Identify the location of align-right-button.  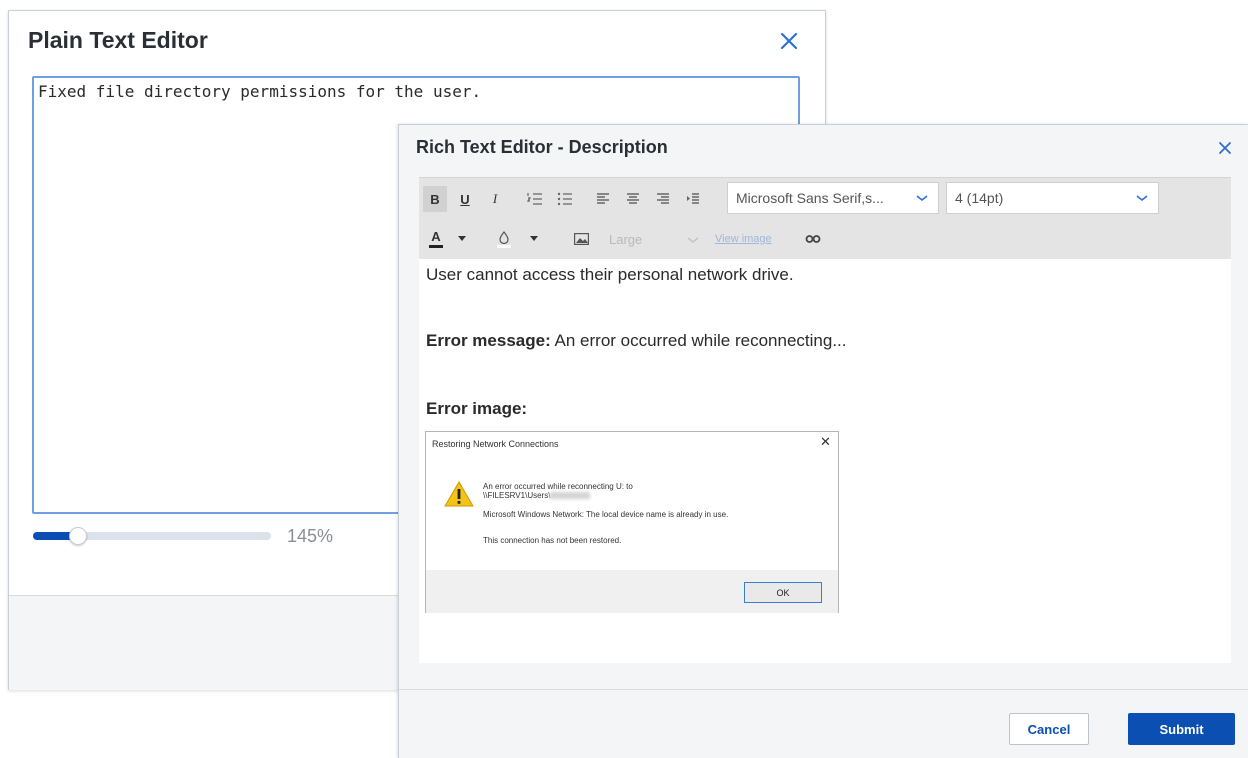
(663, 199).